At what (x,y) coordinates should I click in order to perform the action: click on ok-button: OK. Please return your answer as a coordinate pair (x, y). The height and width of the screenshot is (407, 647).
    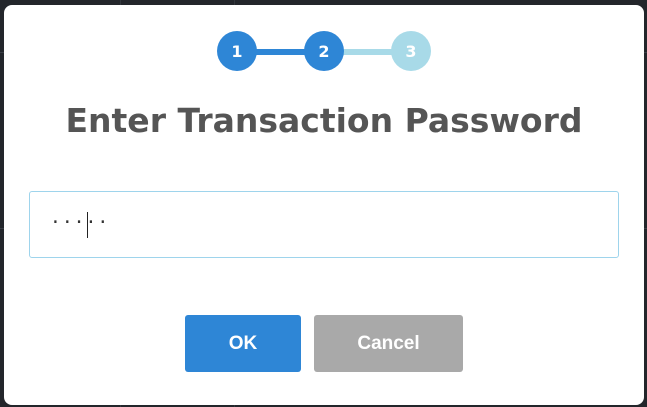
    Looking at the image, I should click on (243, 343).